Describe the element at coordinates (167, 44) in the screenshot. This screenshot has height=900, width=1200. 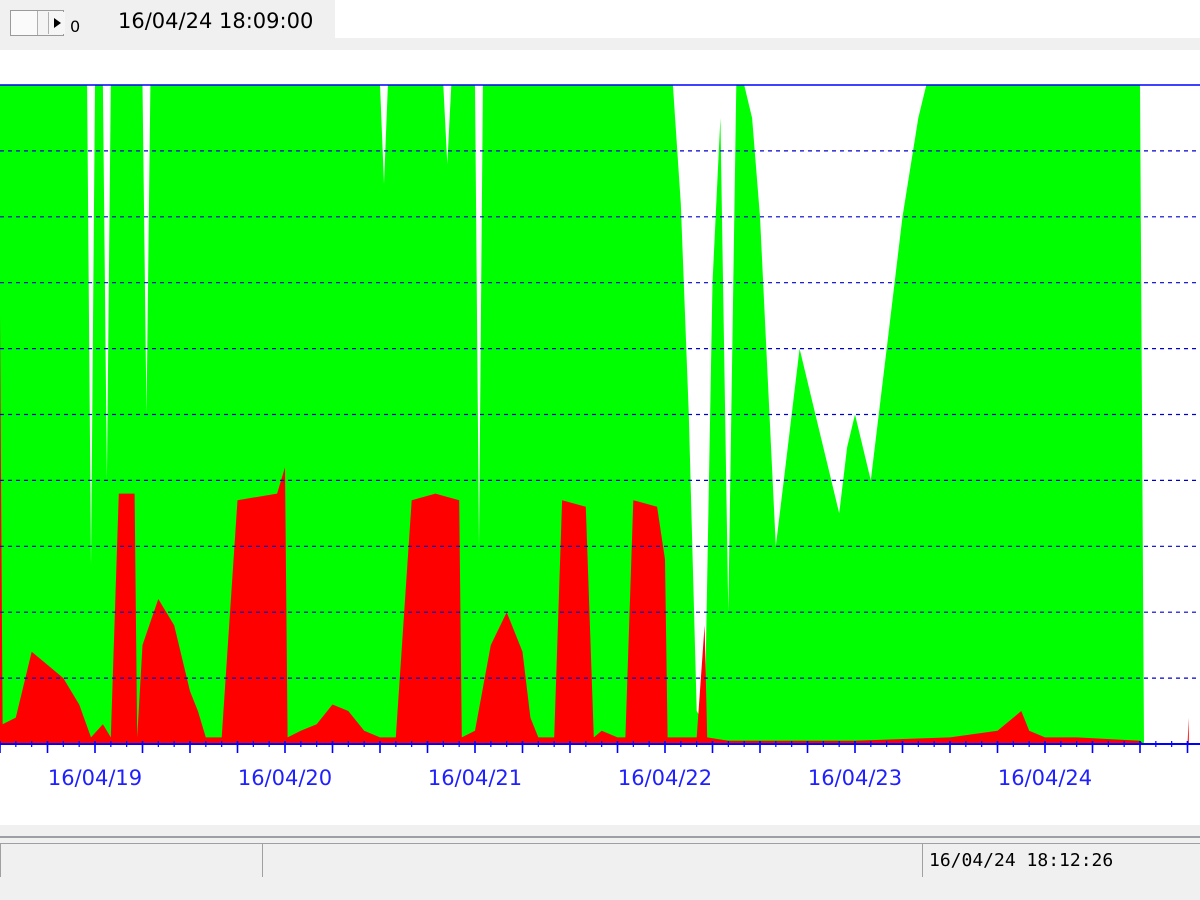
I see `toolbar-bottom-strip` at that location.